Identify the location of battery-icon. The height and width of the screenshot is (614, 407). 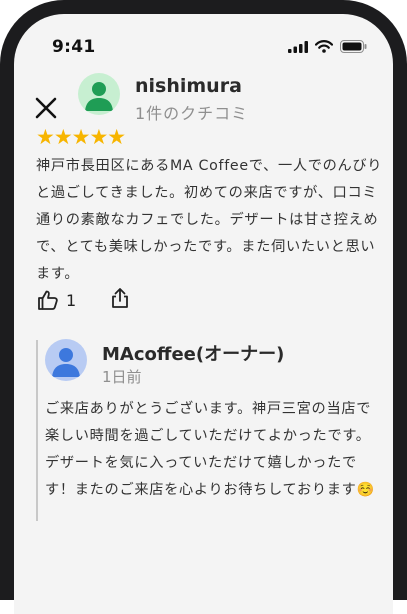
(353, 46).